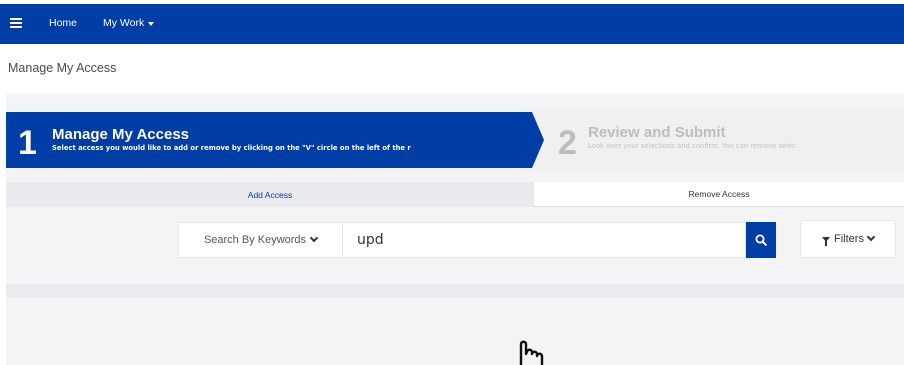  What do you see at coordinates (719, 194) in the screenshot?
I see `tab-remove-access: Remove Access` at bounding box center [719, 194].